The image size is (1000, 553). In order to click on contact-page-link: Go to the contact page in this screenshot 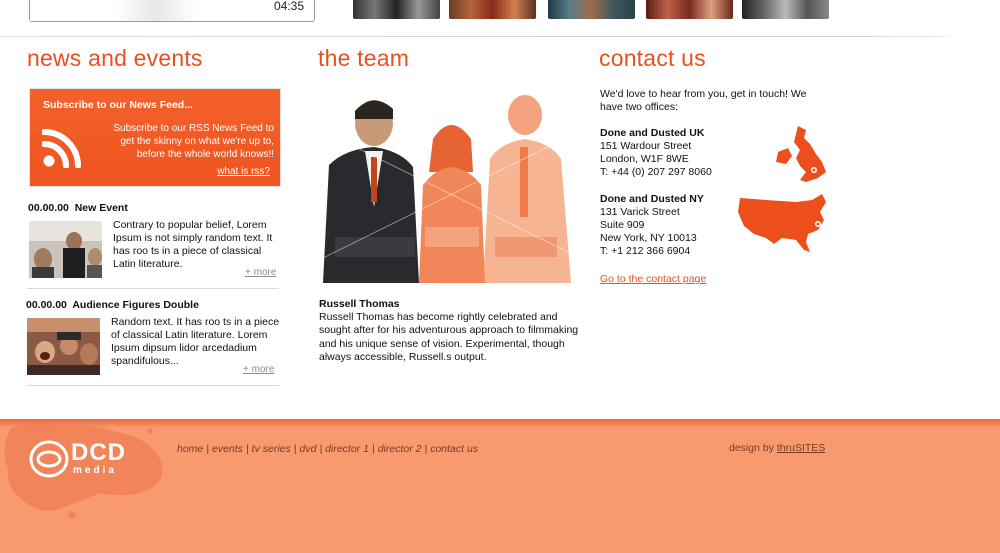, I will do `click(653, 279)`.